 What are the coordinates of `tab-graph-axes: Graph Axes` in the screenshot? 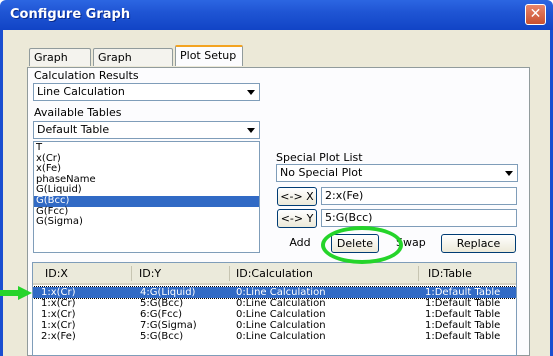 It's located at (60, 65).